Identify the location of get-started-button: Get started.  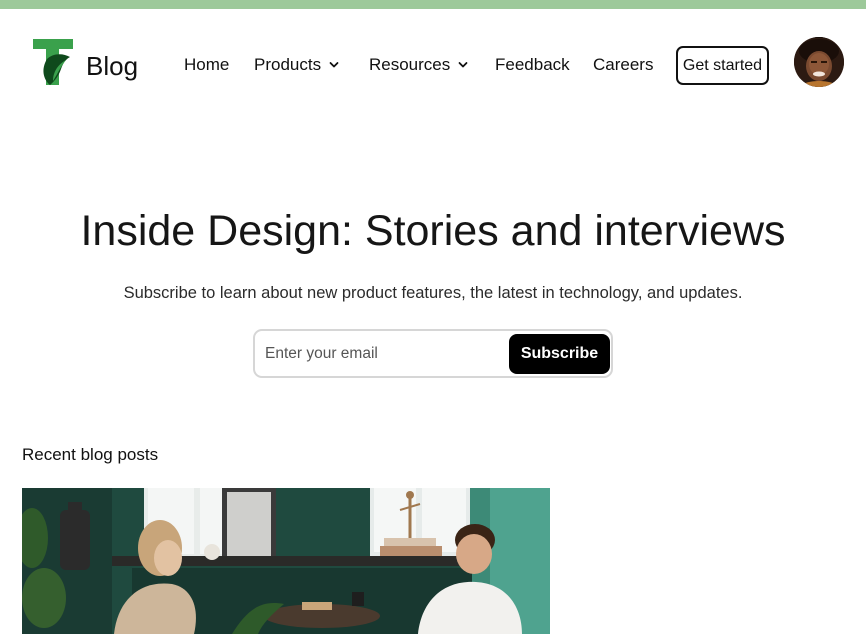
(722, 65).